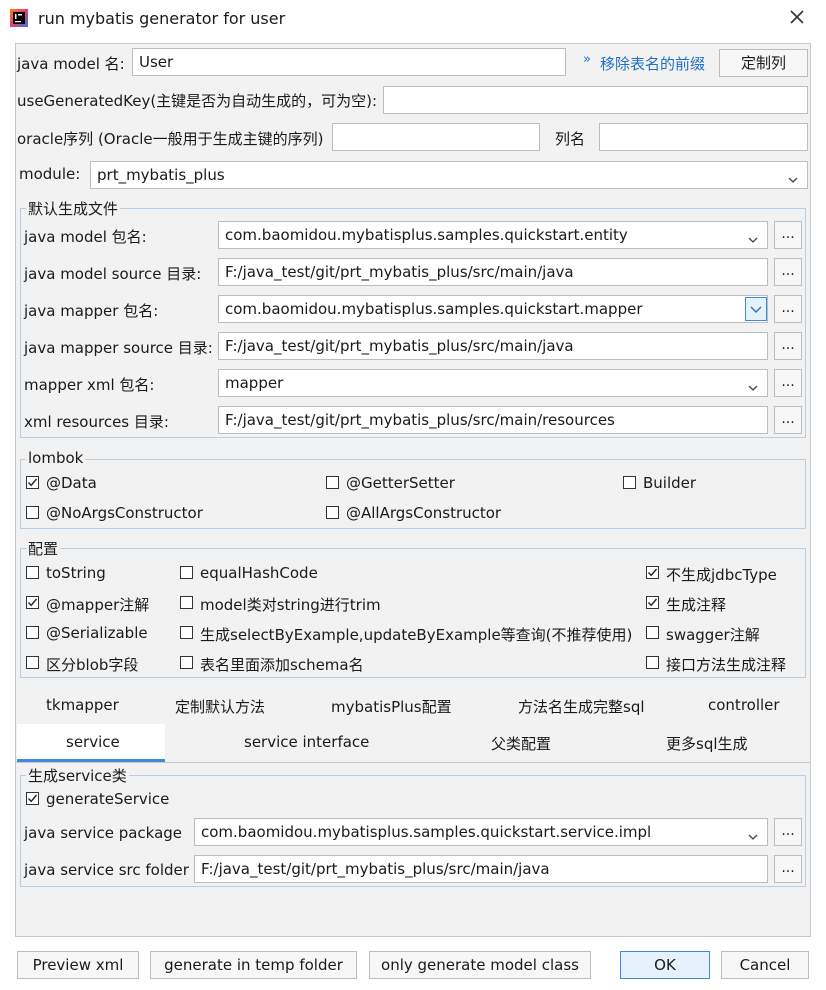 This screenshot has width=826, height=990. Describe the element at coordinates (652, 632) in the screenshot. I see `swagger-checkbox` at that location.